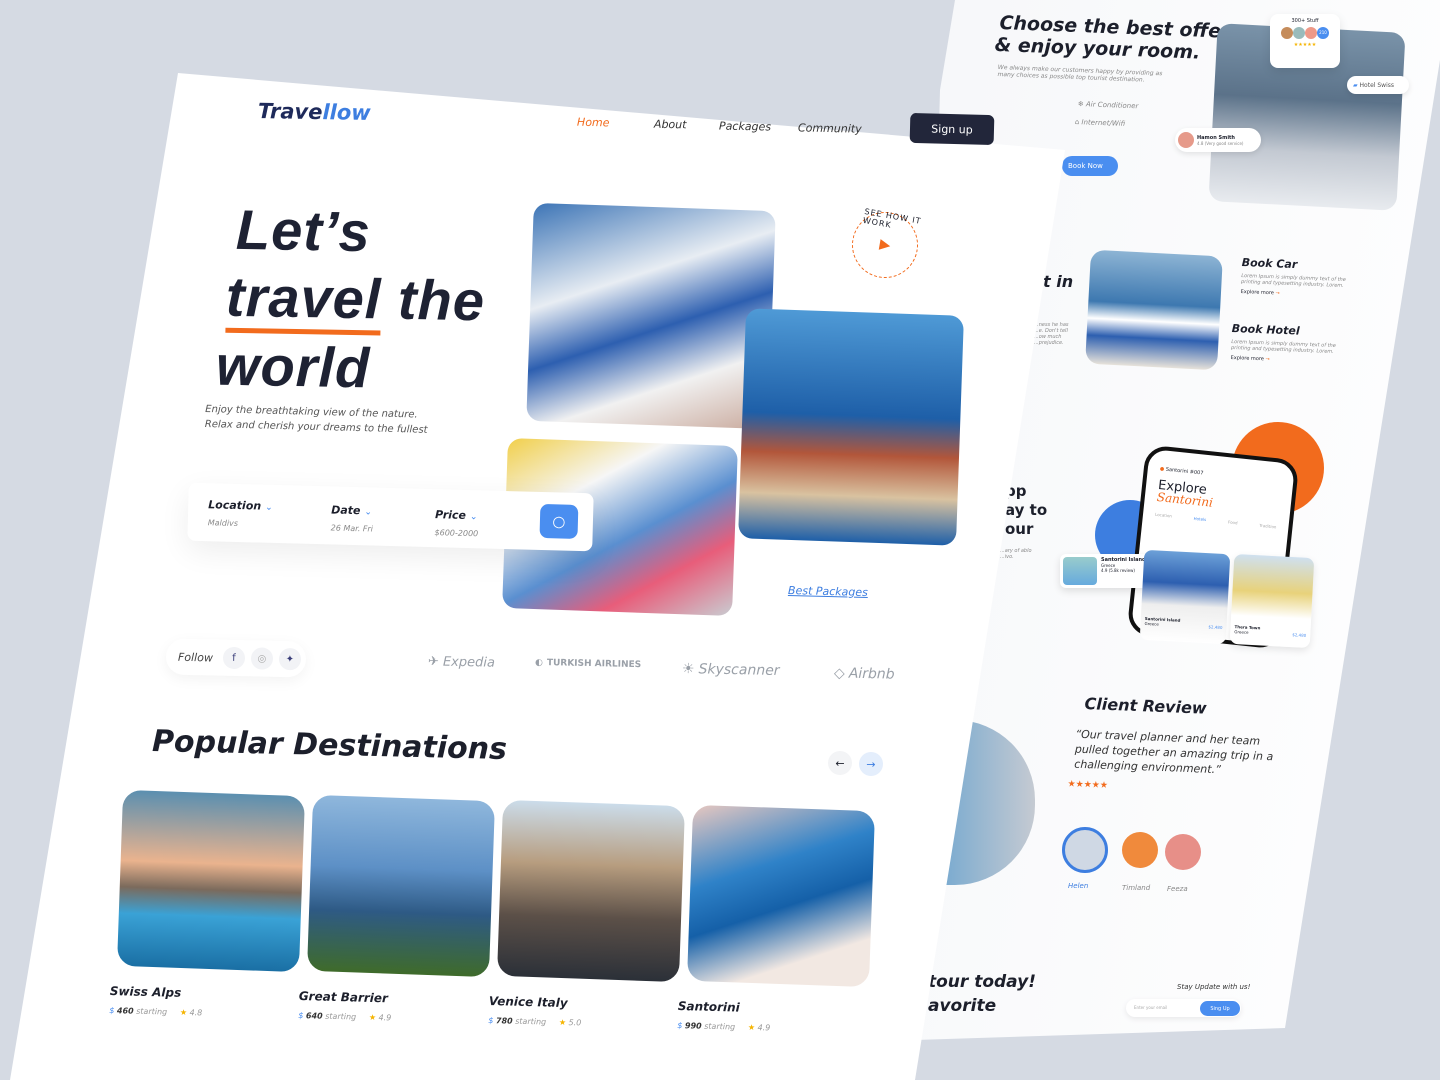  Describe the element at coordinates (290, 112) in the screenshot. I see `logo-part: Trave` at that location.